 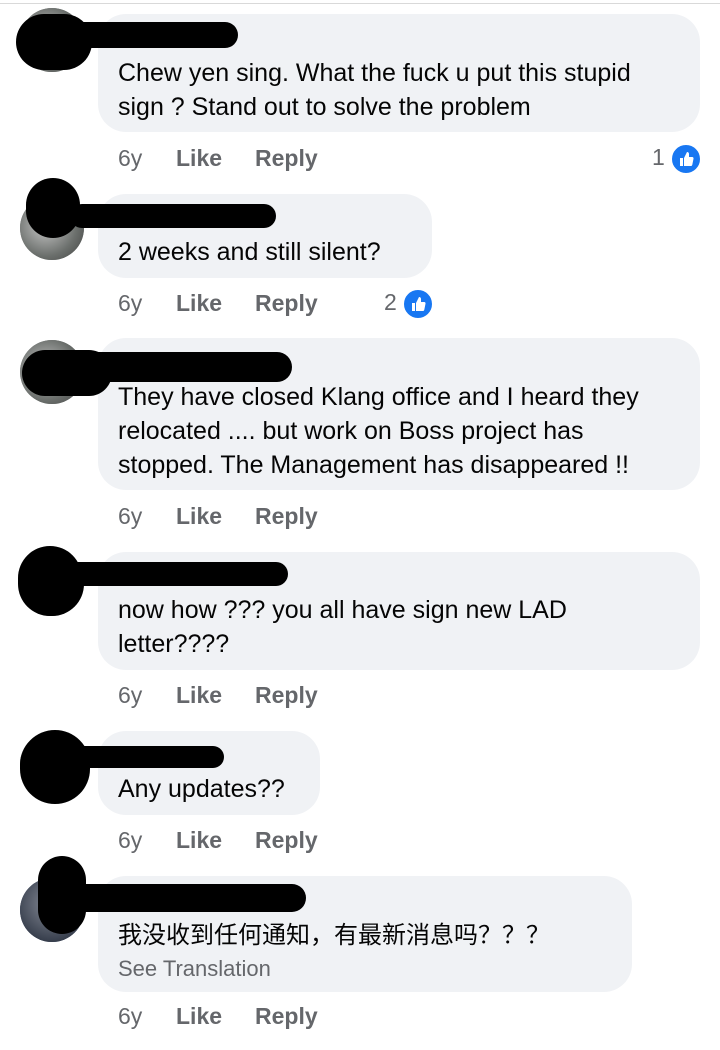 I want to click on reaction-count: 1, so click(x=678, y=158).